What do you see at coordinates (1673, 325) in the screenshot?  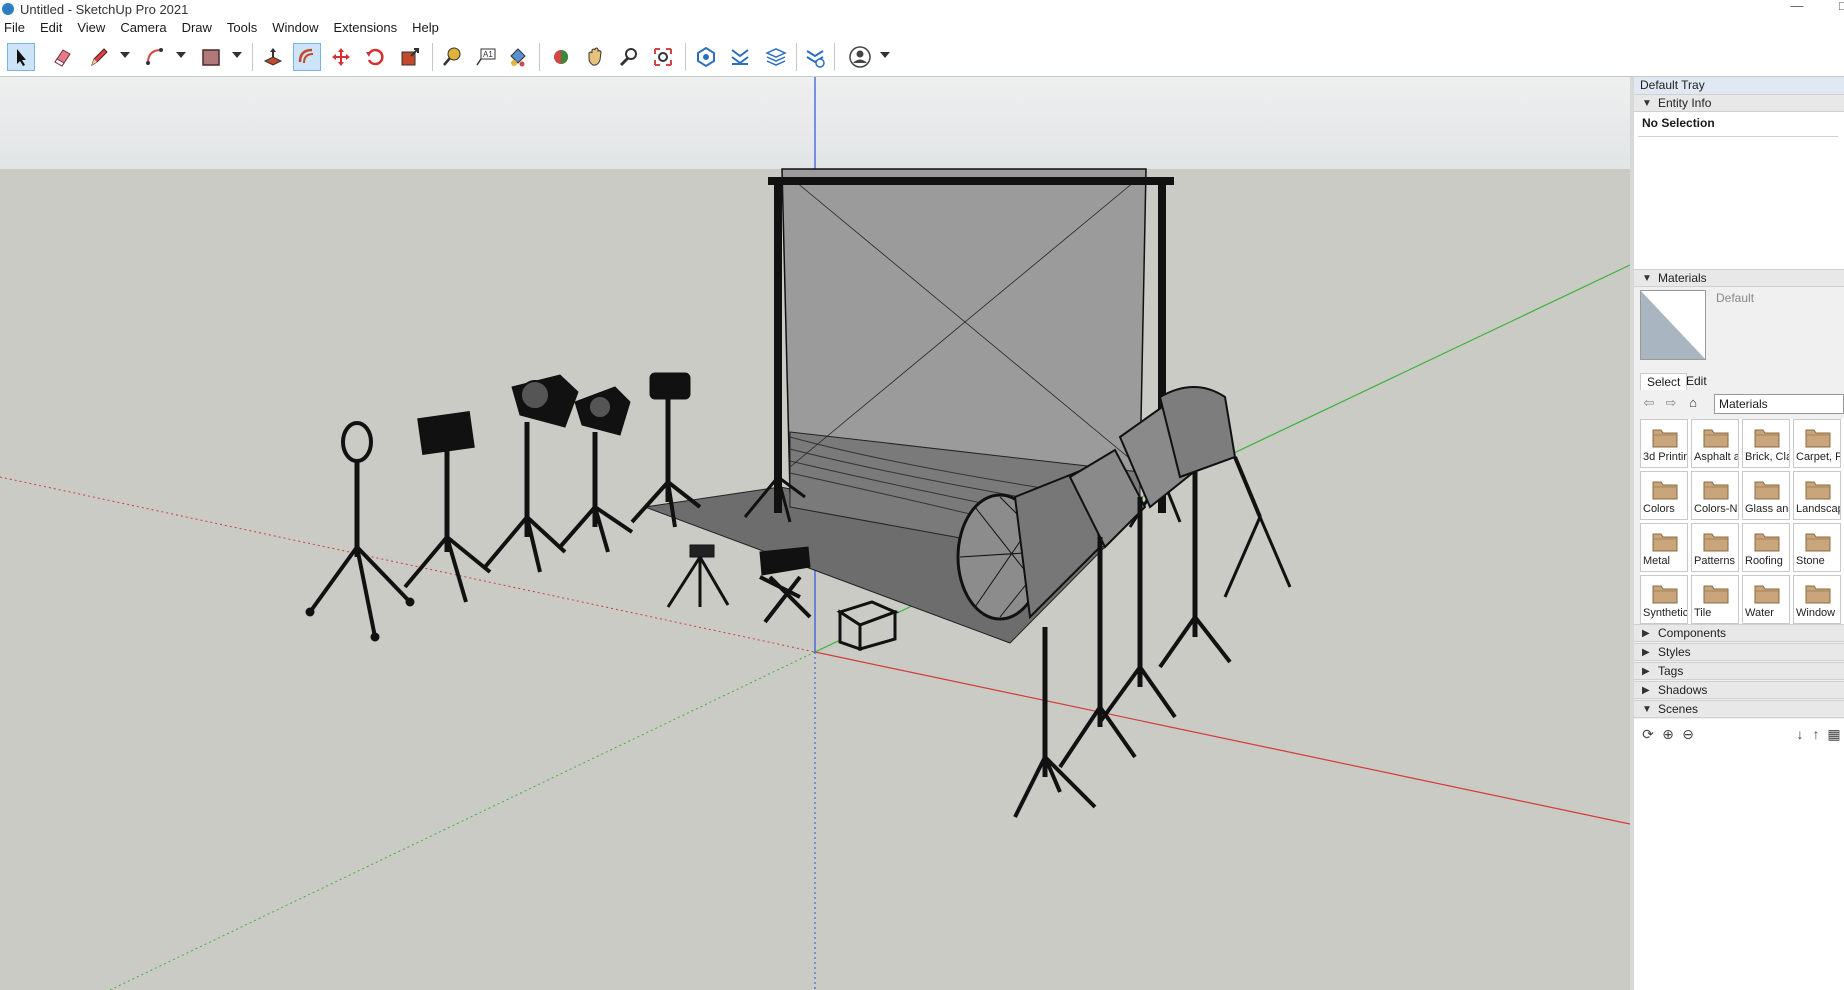 I see `current-material-swatch` at bounding box center [1673, 325].